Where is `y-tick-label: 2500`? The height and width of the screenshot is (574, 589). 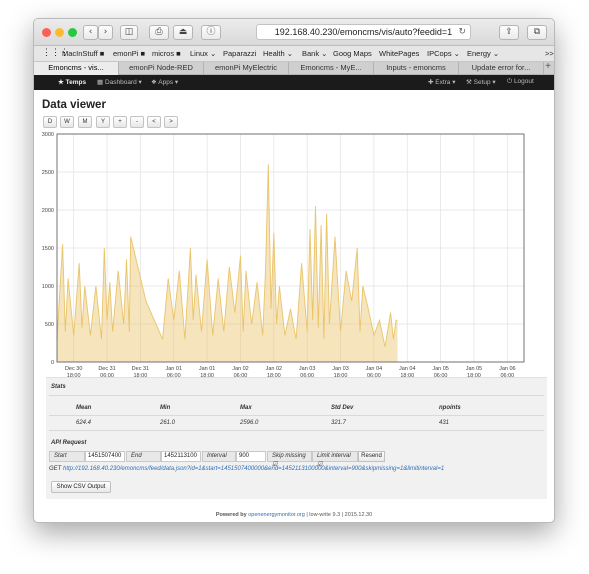
y-tick-label: 2500 is located at coordinates (48, 173).